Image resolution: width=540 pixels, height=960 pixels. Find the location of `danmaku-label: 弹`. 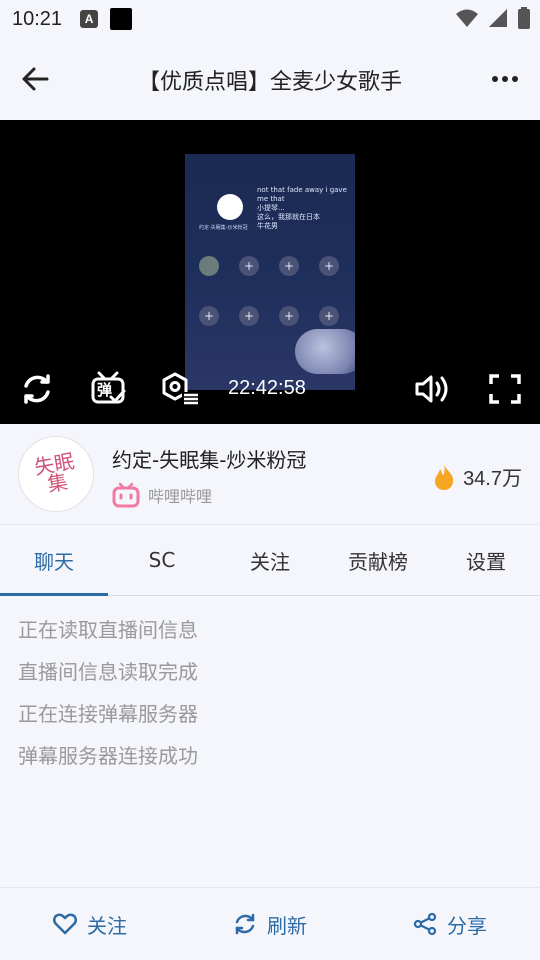

danmaku-label: 弹 is located at coordinates (105, 390).